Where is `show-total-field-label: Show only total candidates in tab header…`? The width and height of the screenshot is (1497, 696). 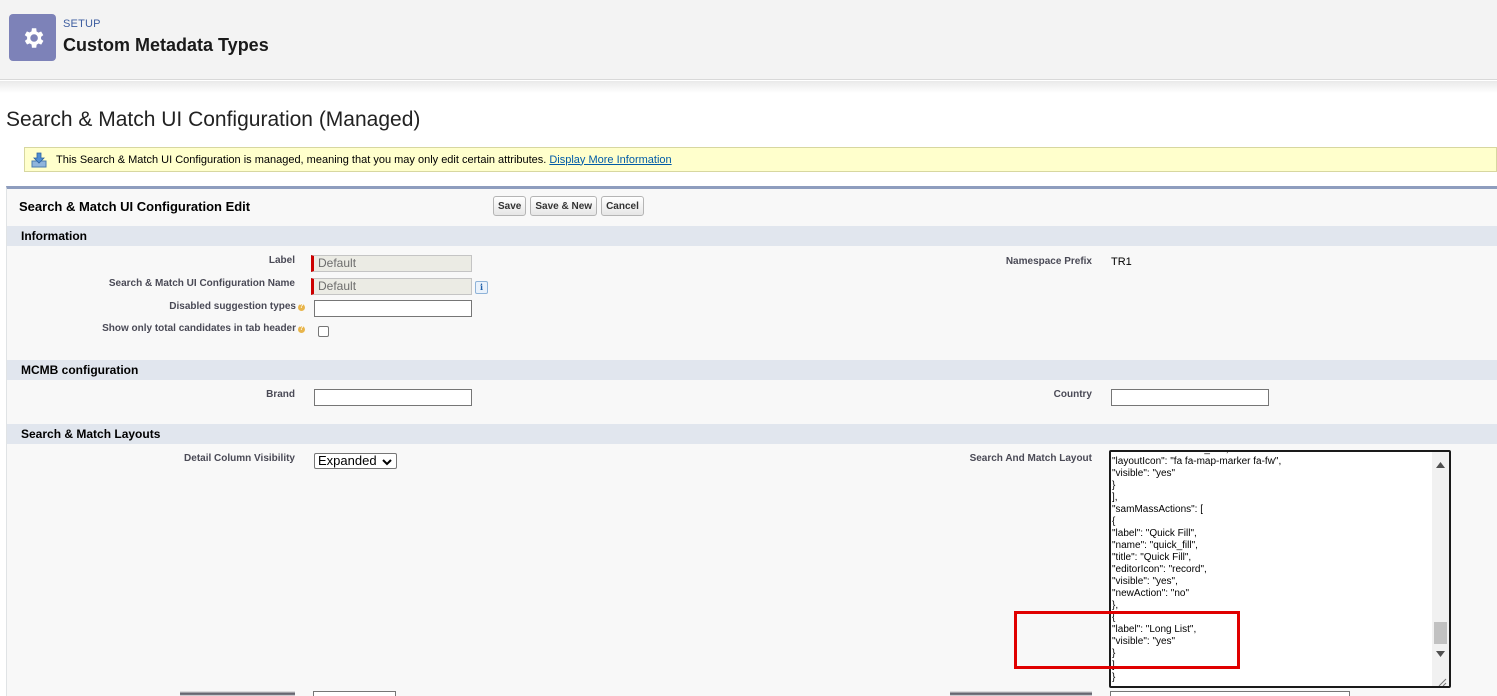 show-total-field-label: Show only total candidates in tab header… is located at coordinates (203, 328).